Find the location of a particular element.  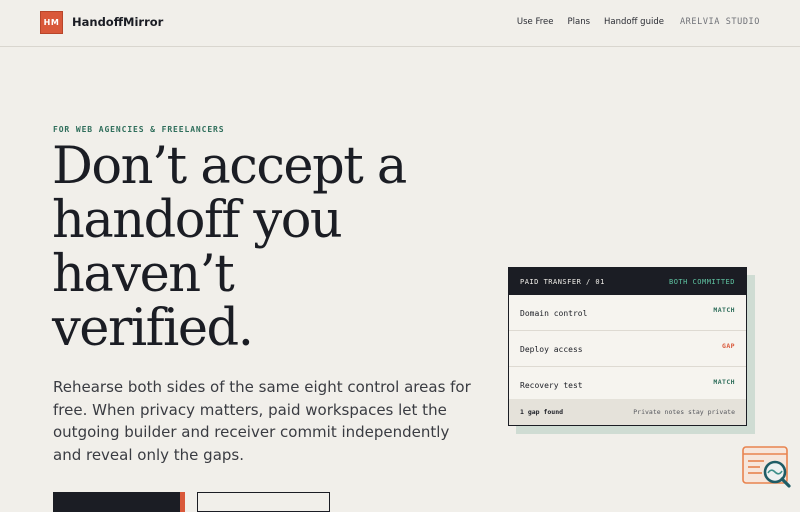

nav-plans: Plans is located at coordinates (579, 22).